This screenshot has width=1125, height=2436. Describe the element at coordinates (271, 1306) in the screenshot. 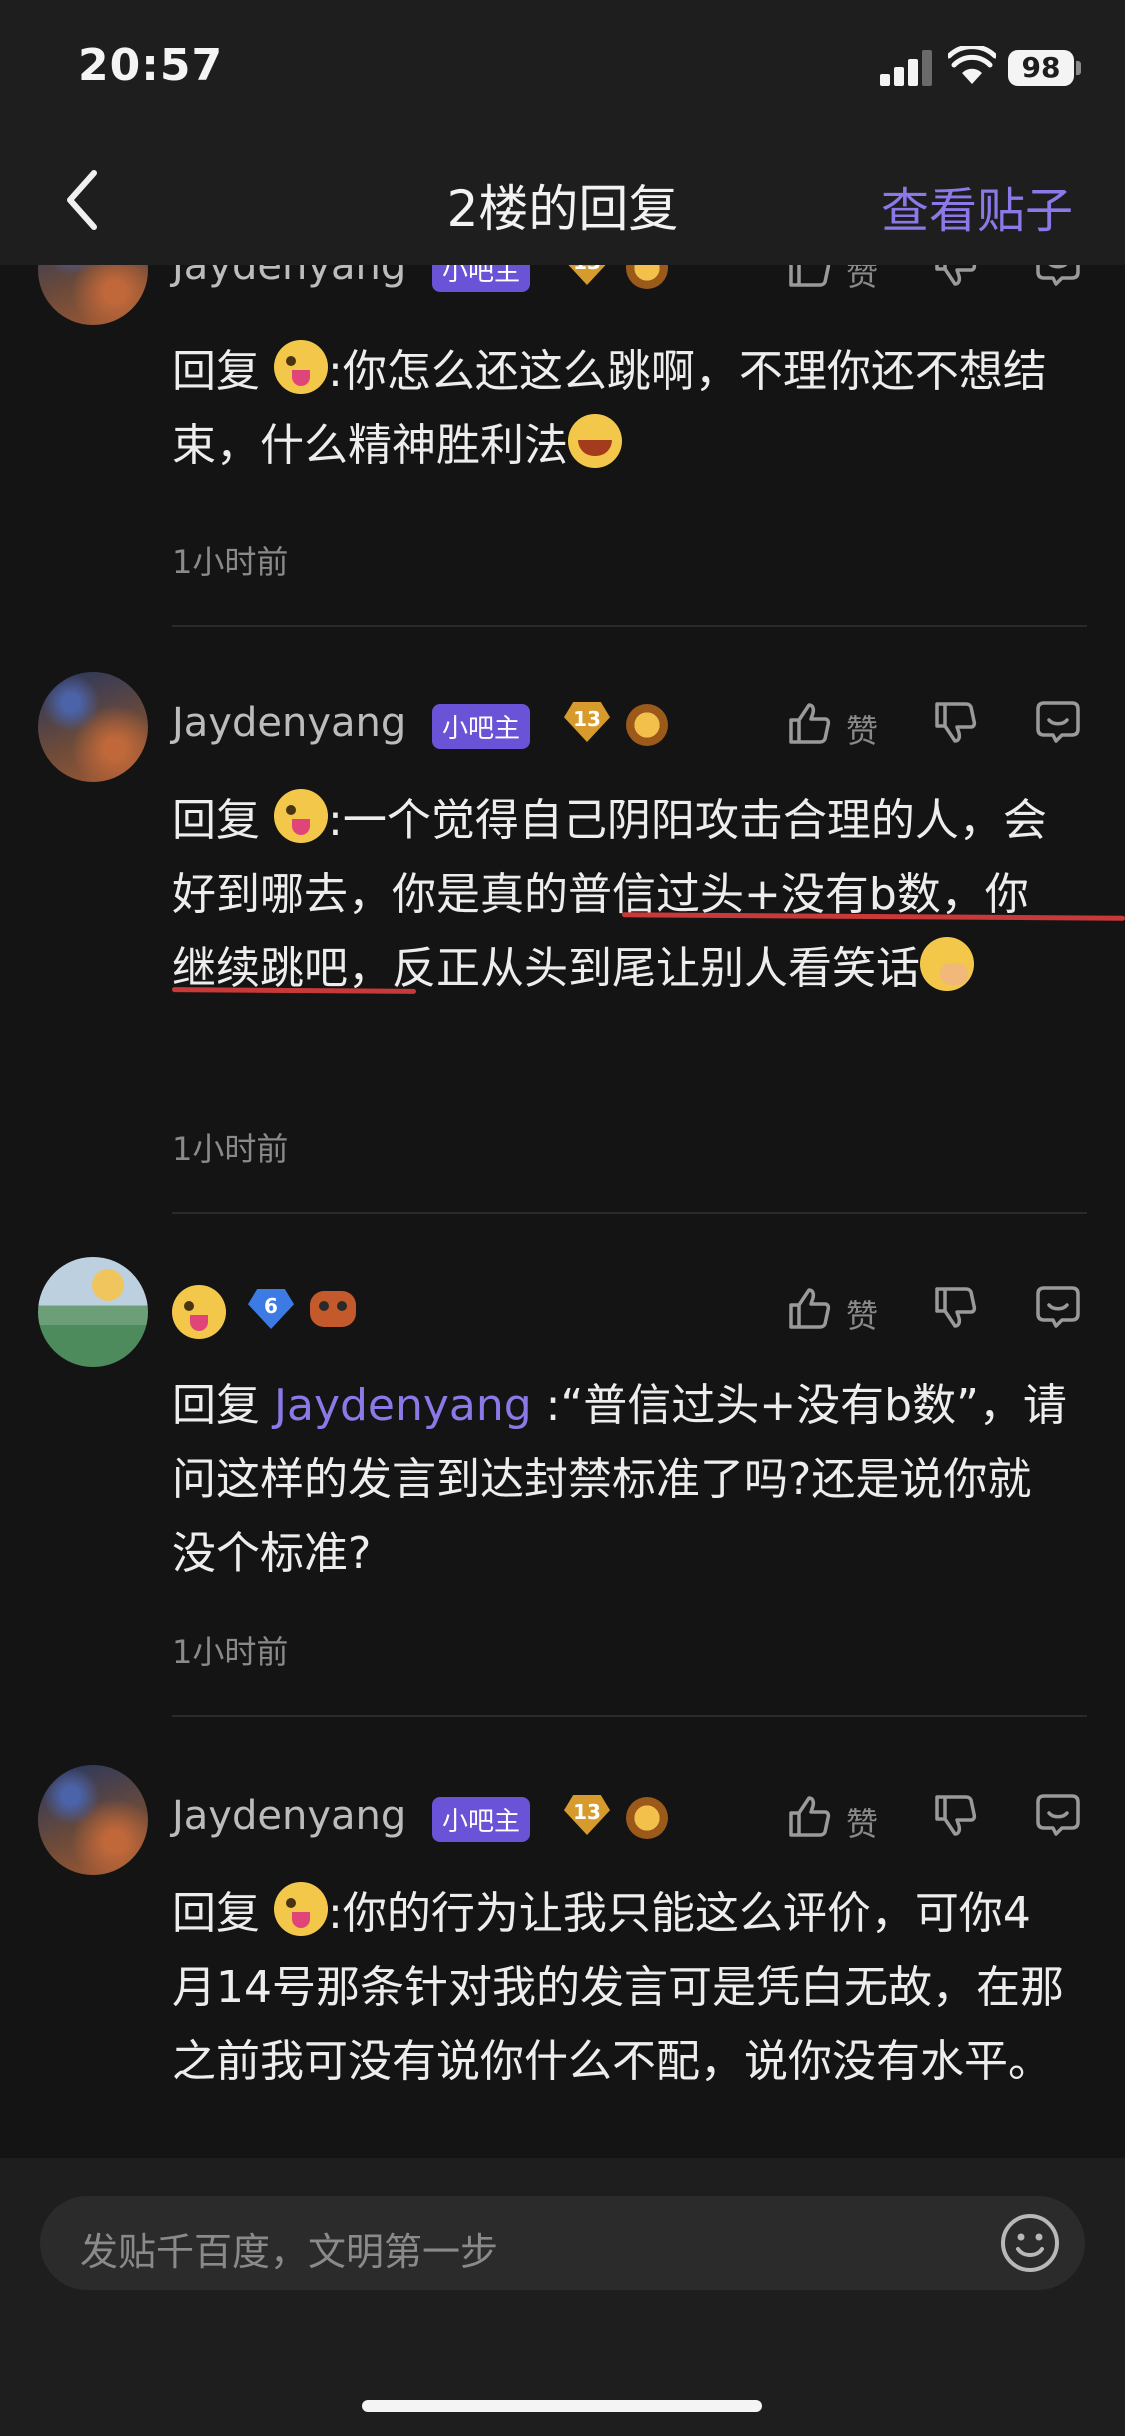

I see `level-number: 6` at that location.